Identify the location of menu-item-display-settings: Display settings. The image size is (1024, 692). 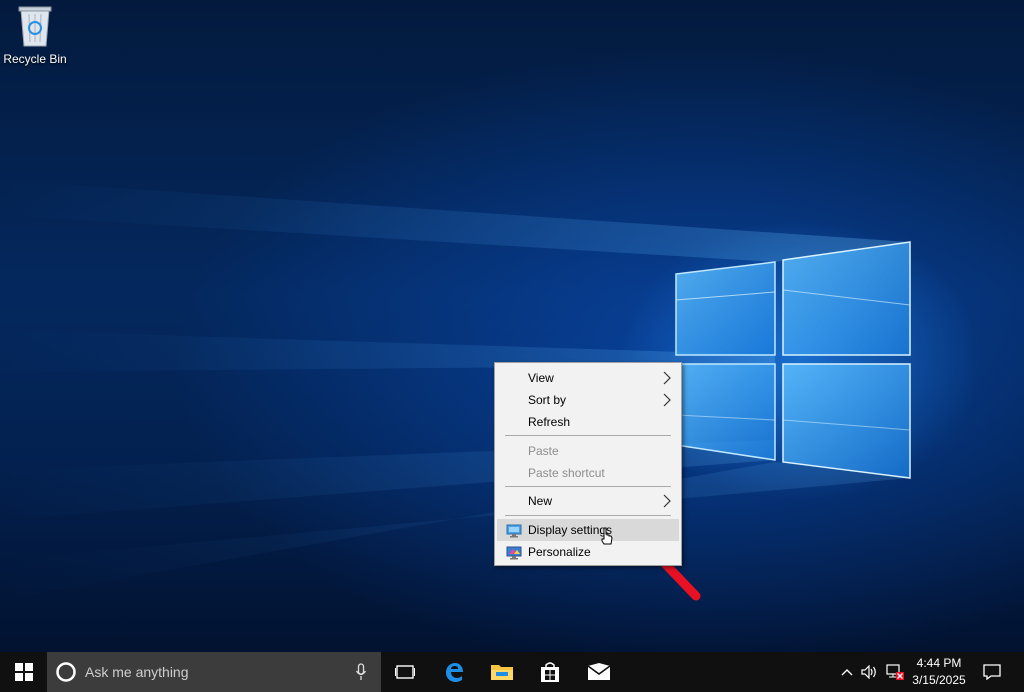
(588, 530).